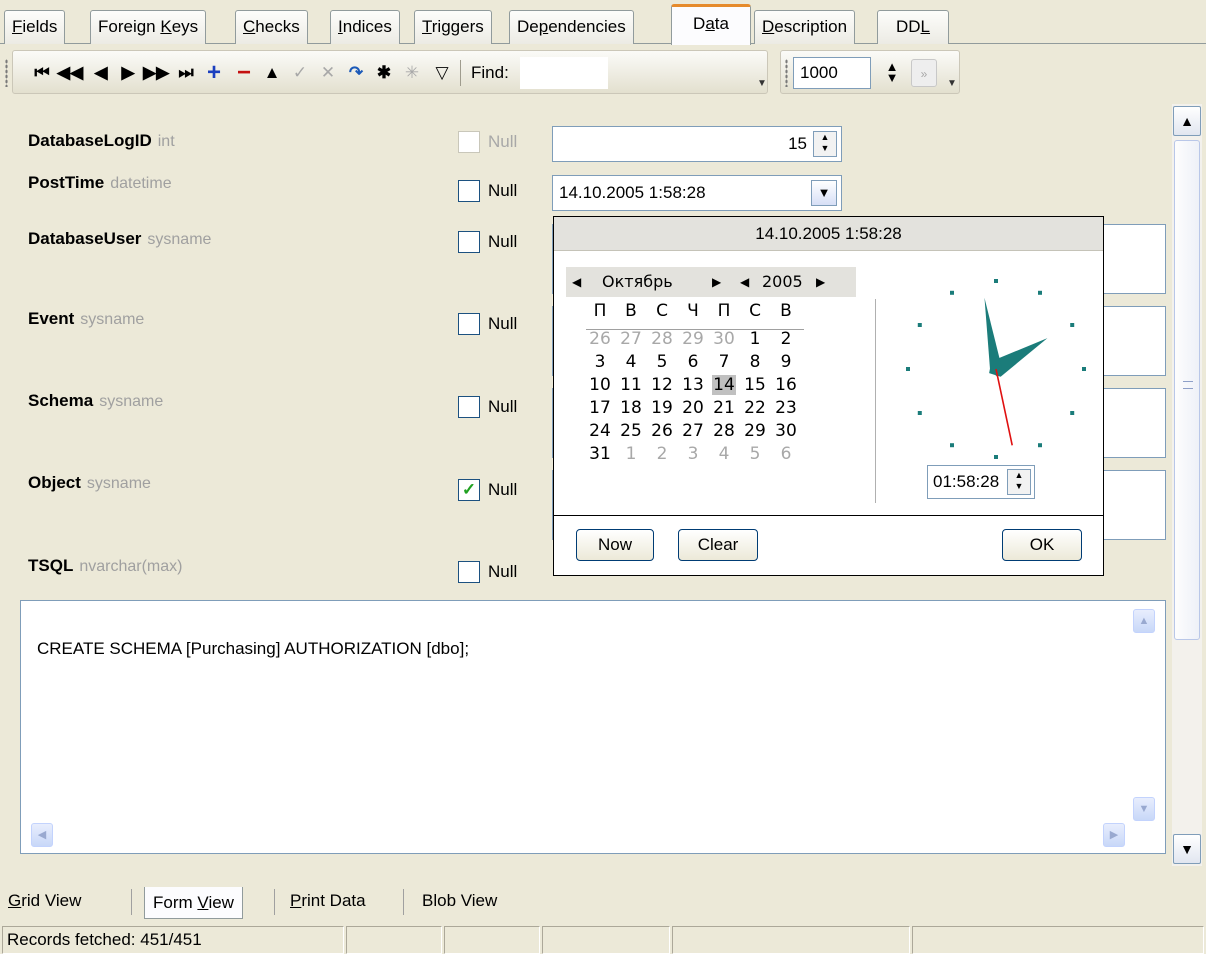 The width and height of the screenshot is (1206, 954). What do you see at coordinates (244, 73) in the screenshot?
I see `delete-record-icon: −` at bounding box center [244, 73].